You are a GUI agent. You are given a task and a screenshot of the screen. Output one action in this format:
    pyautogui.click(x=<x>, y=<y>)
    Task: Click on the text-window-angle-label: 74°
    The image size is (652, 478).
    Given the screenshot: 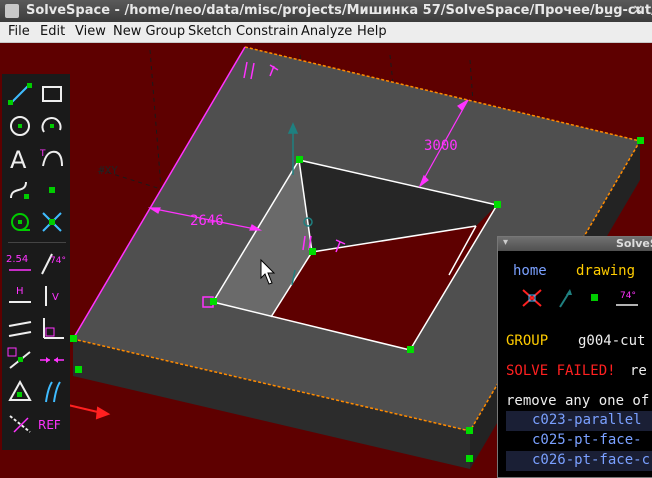 What is the action you would take?
    pyautogui.click(x=628, y=296)
    